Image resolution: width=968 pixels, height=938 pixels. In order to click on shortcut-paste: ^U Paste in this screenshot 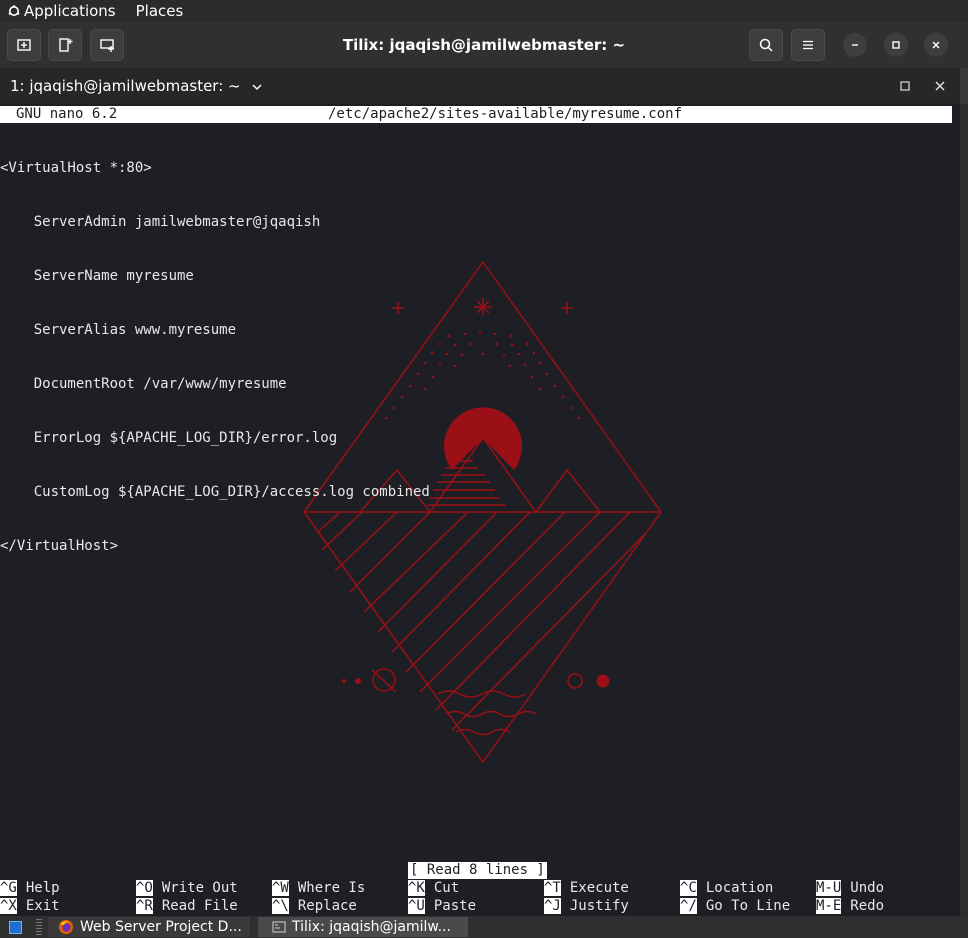, I will do `click(442, 906)`.